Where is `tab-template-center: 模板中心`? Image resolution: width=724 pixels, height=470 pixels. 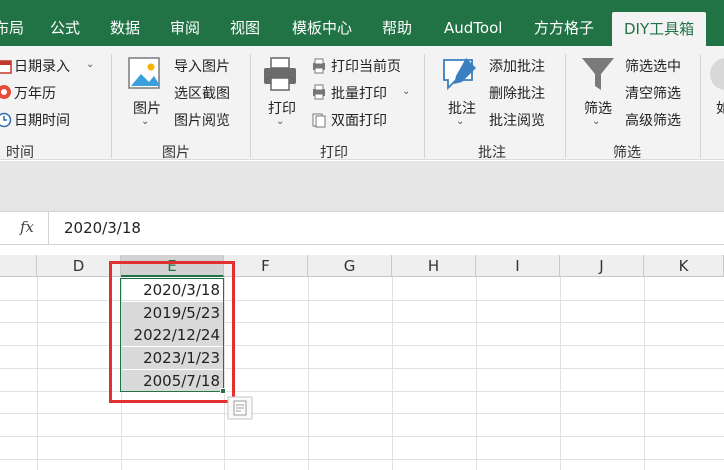 tab-template-center: 模板中心 is located at coordinates (322, 23).